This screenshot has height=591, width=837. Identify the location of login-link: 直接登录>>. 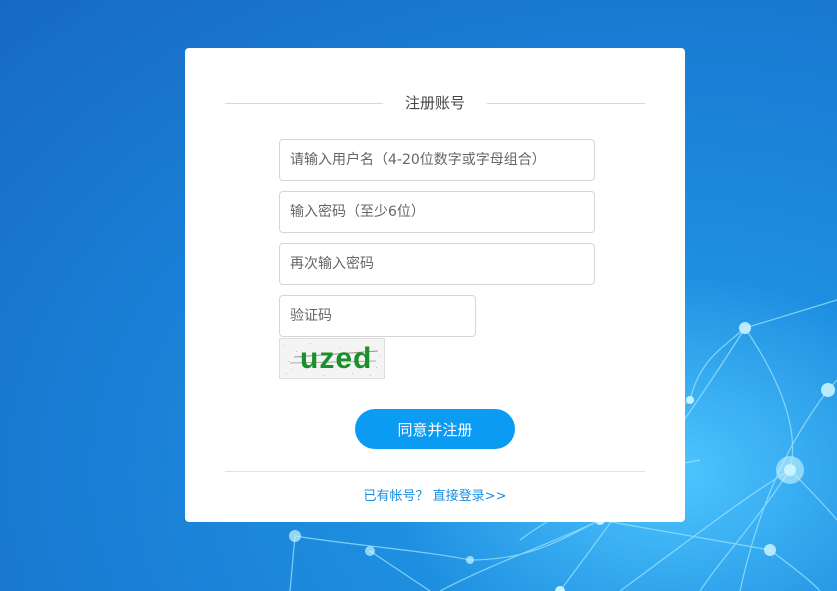
(470, 496).